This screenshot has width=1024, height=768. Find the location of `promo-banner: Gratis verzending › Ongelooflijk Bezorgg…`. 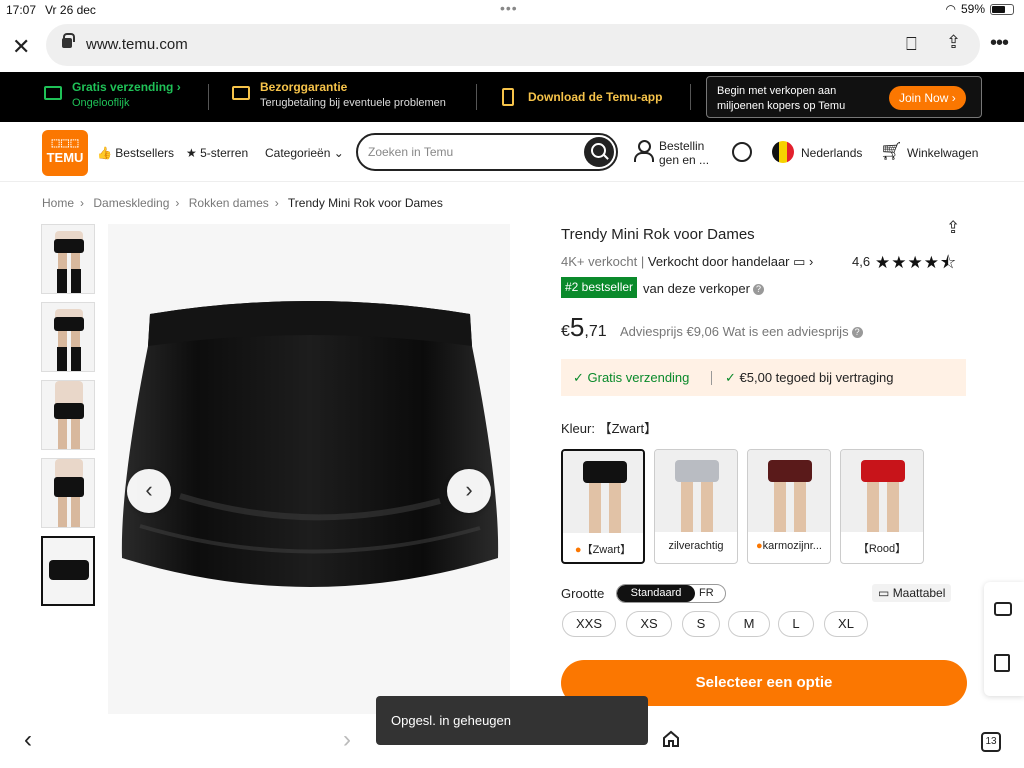

promo-banner: Gratis verzending › Ongelooflijk Bezorgg… is located at coordinates (512, 97).